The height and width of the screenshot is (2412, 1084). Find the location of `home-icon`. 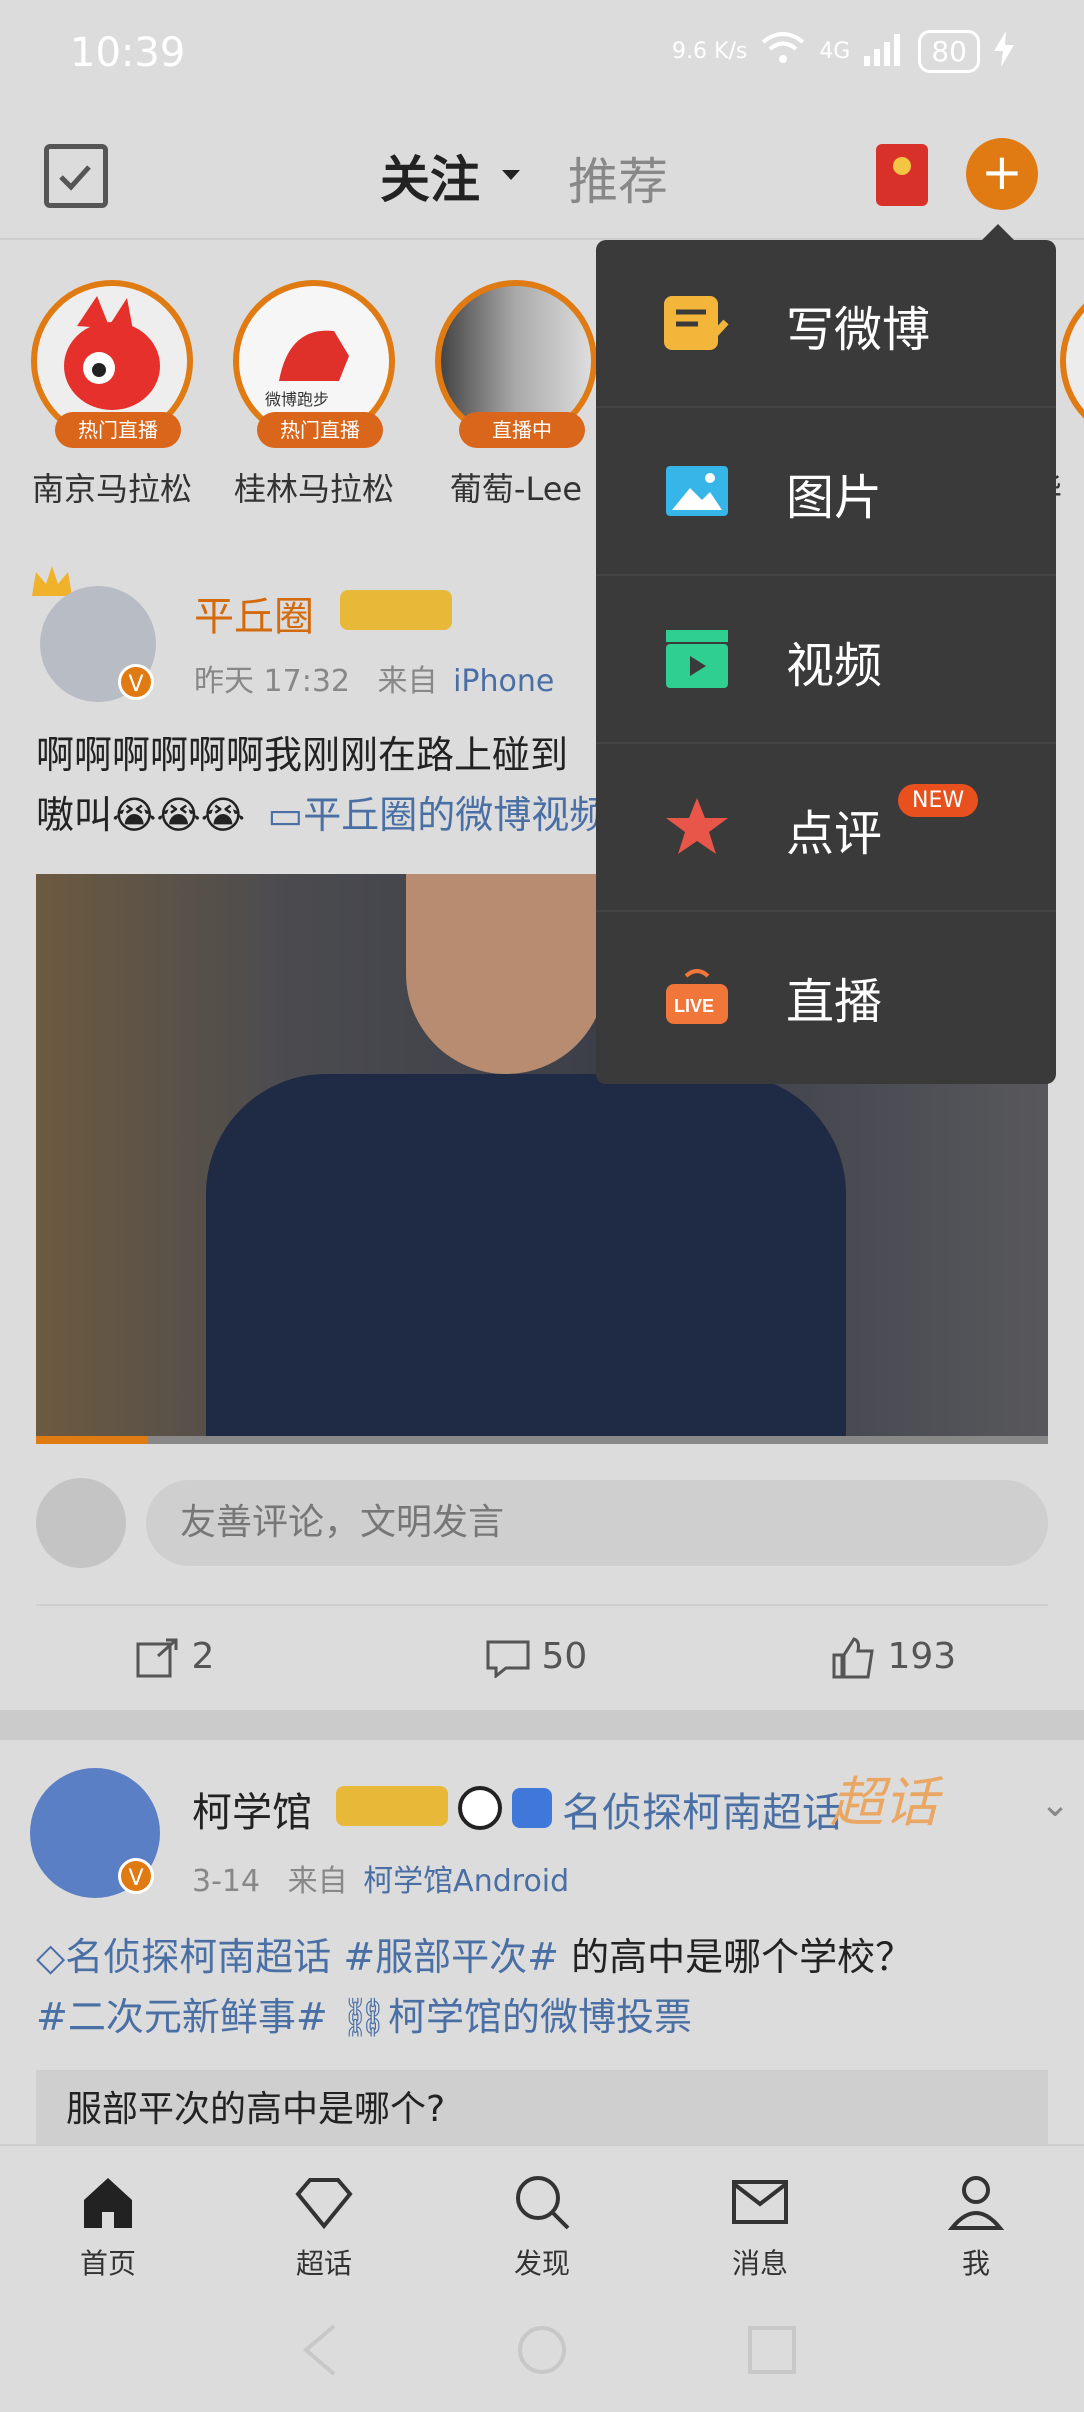

home-icon is located at coordinates (108, 2202).